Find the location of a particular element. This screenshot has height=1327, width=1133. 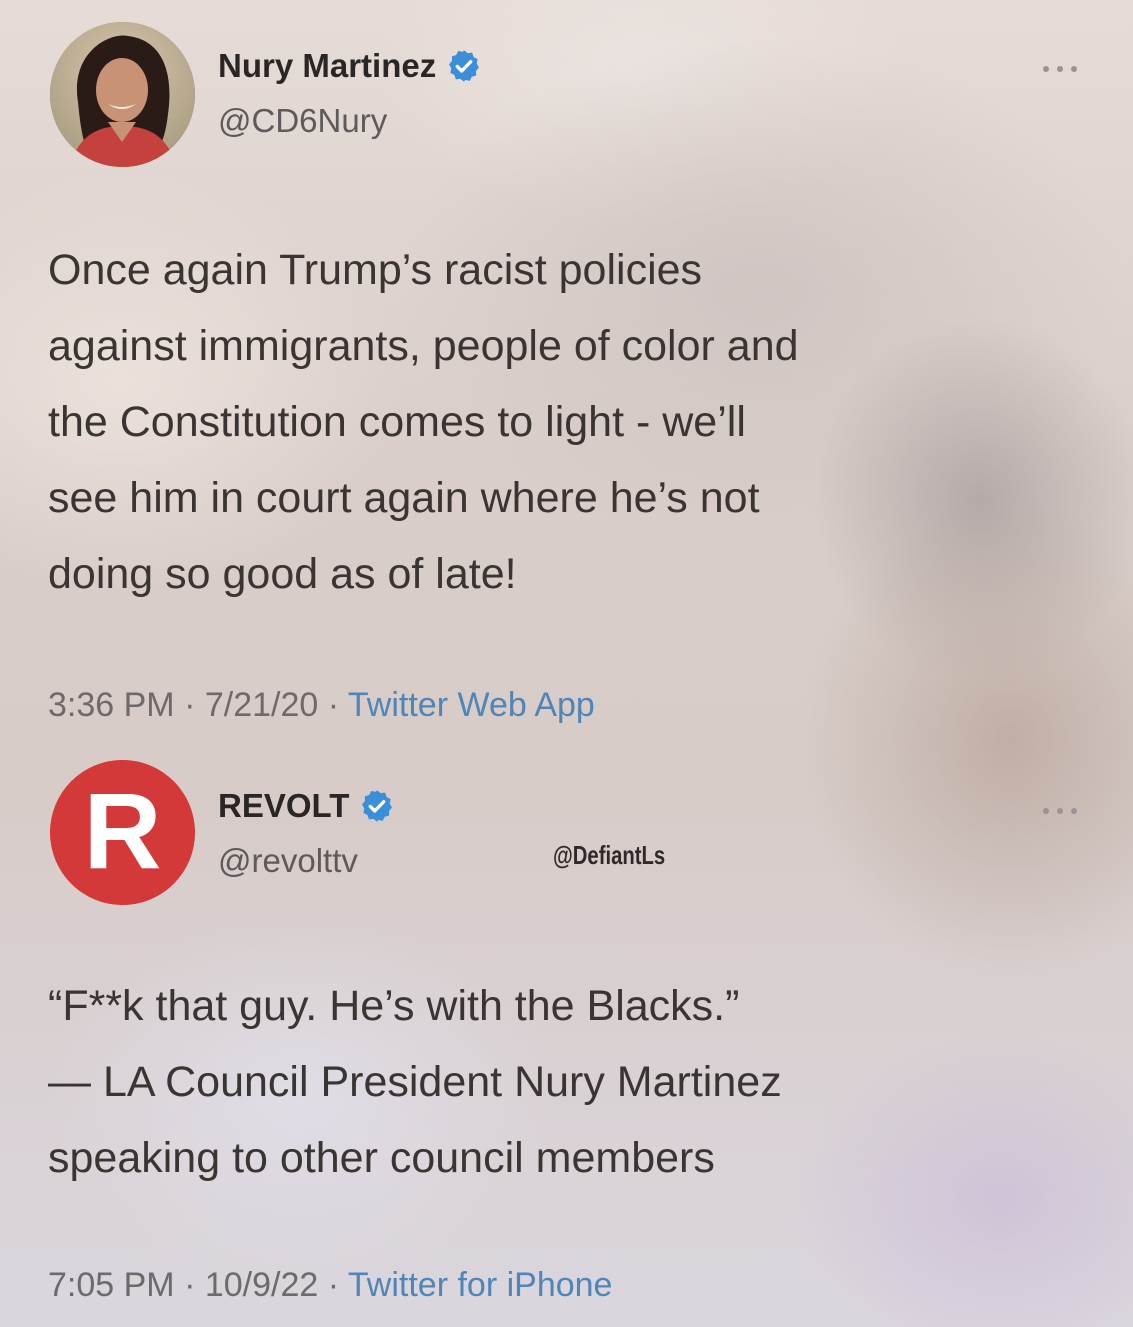

avatar: R is located at coordinates (122, 832).